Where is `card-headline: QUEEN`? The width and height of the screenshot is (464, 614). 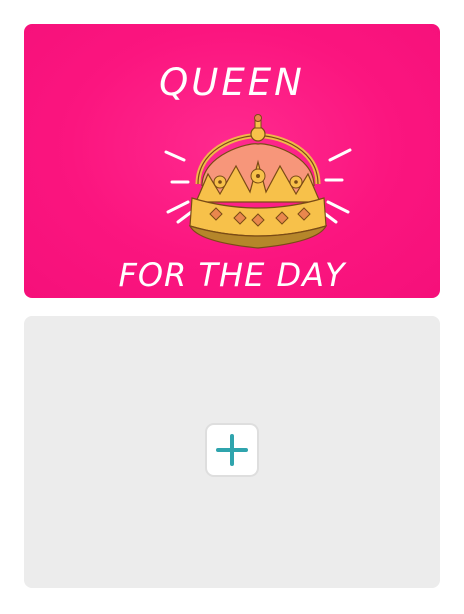
card-headline: QUEEN is located at coordinates (232, 82).